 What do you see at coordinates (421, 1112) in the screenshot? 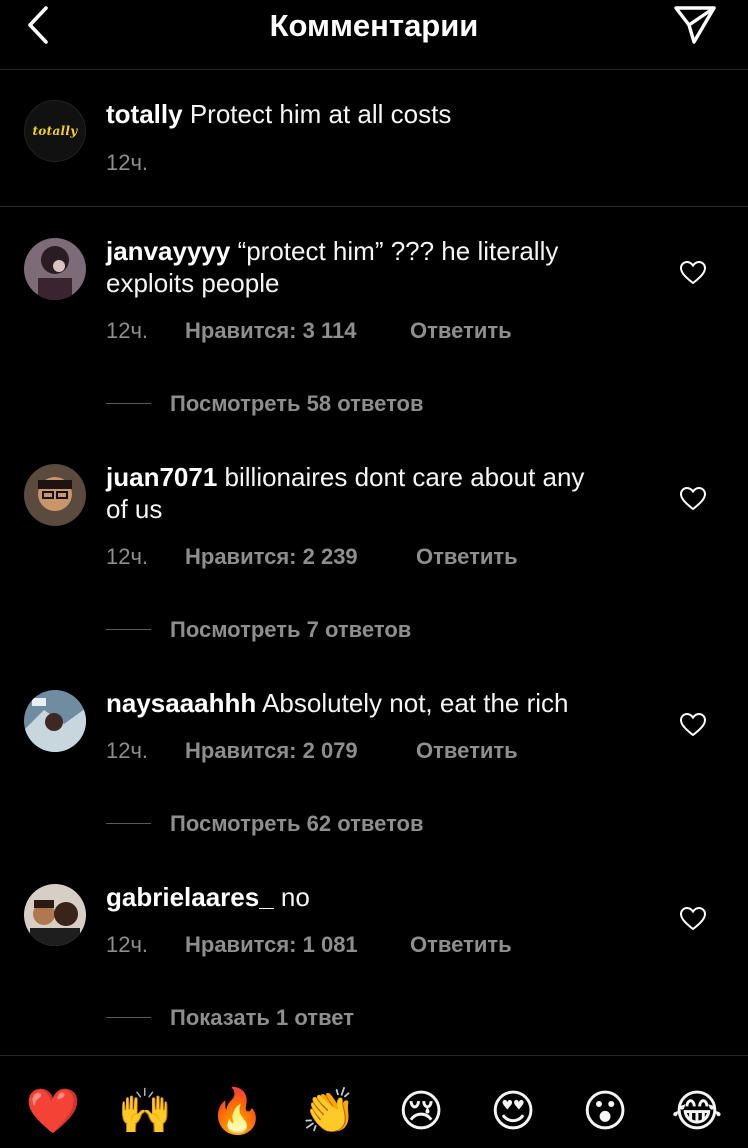
I see `crying-emoji-icon: 😢` at bounding box center [421, 1112].